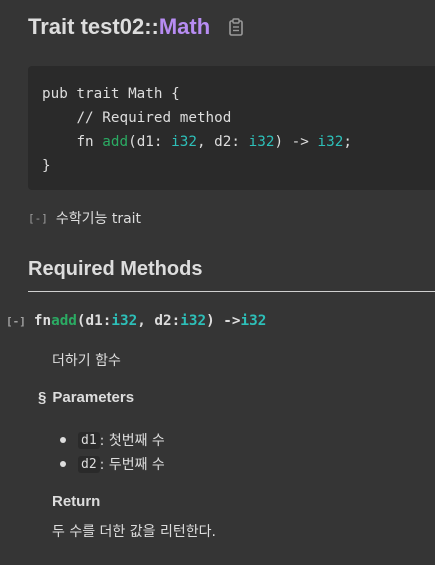 The width and height of the screenshot is (435, 565). I want to click on parameter-list: d1 : 첫번째 수 d2 : 두번째 수, so click(112, 452).